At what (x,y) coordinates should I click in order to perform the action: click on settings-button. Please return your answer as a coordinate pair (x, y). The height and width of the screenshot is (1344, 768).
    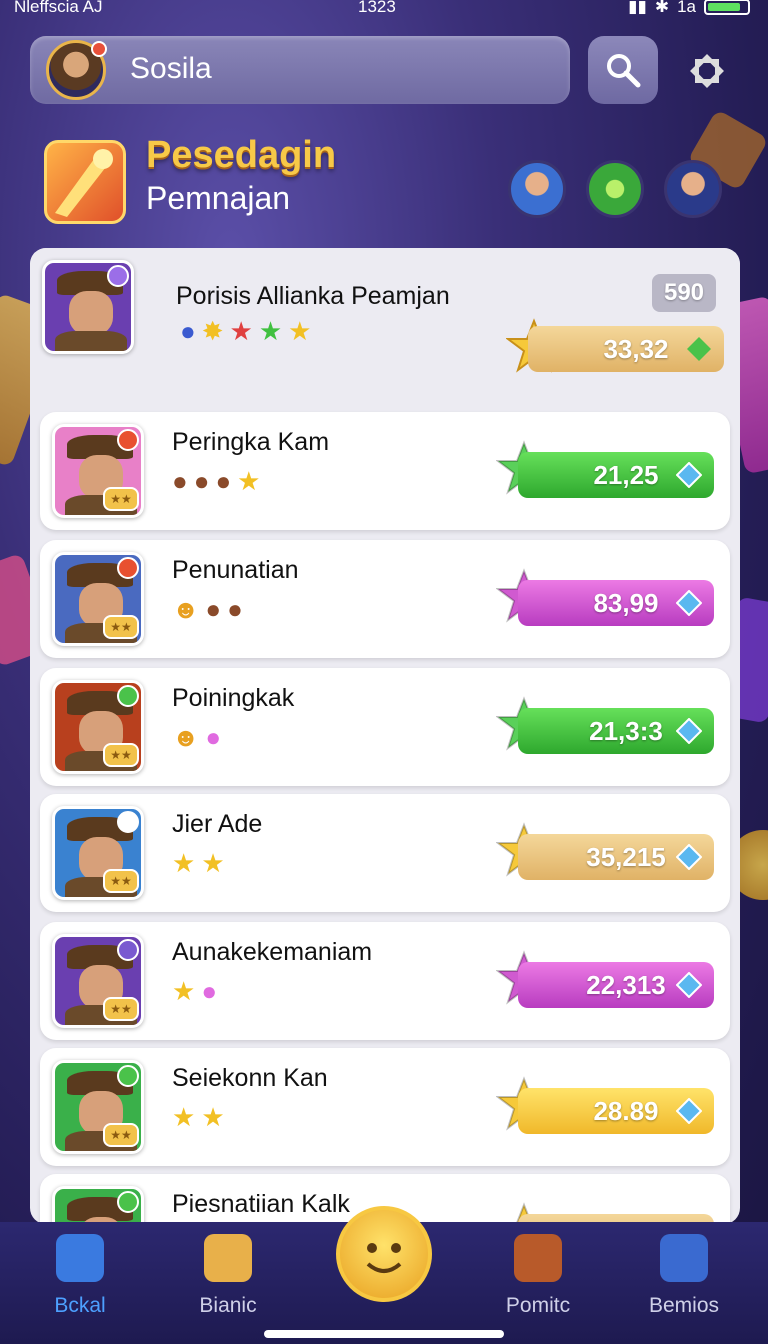
    Looking at the image, I should click on (707, 71).